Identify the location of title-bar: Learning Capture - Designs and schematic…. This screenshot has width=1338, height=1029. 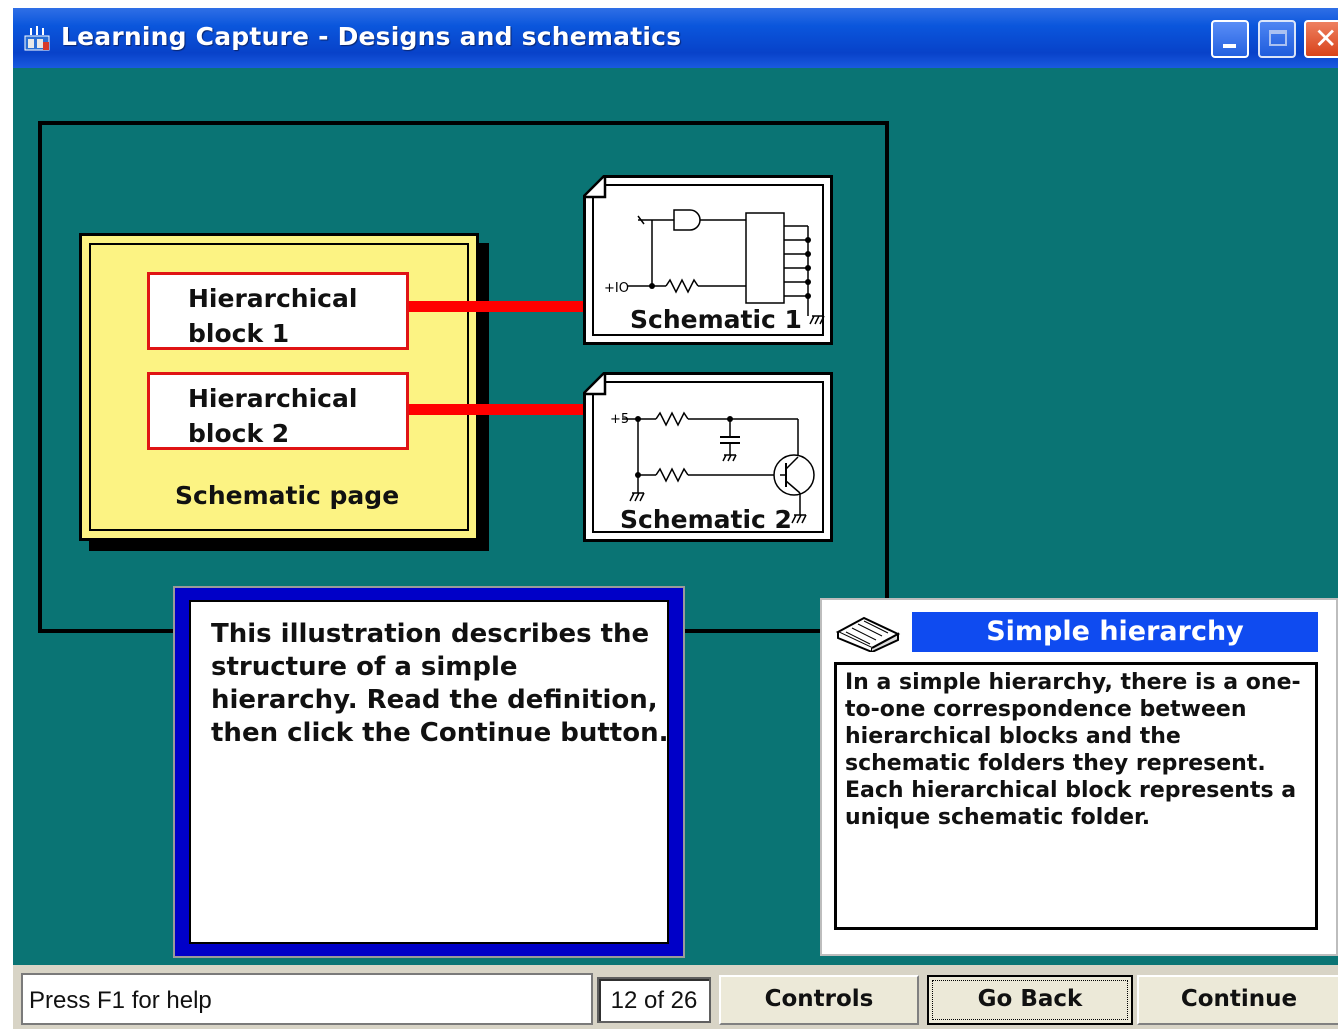
(675, 38).